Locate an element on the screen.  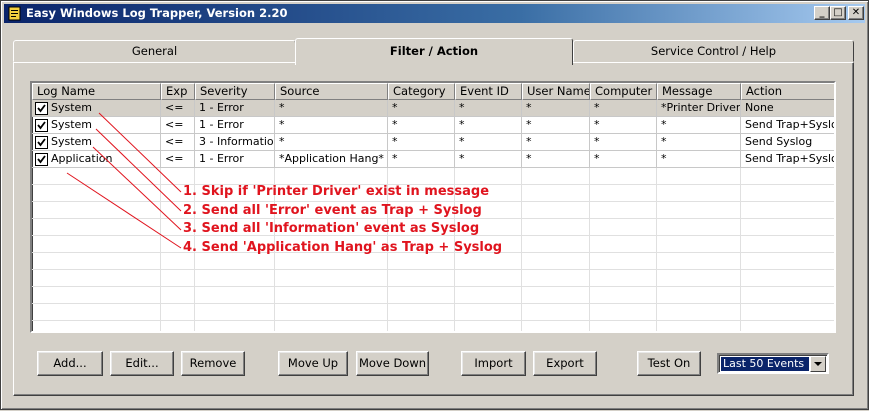
import-button: Import is located at coordinates (493, 363).